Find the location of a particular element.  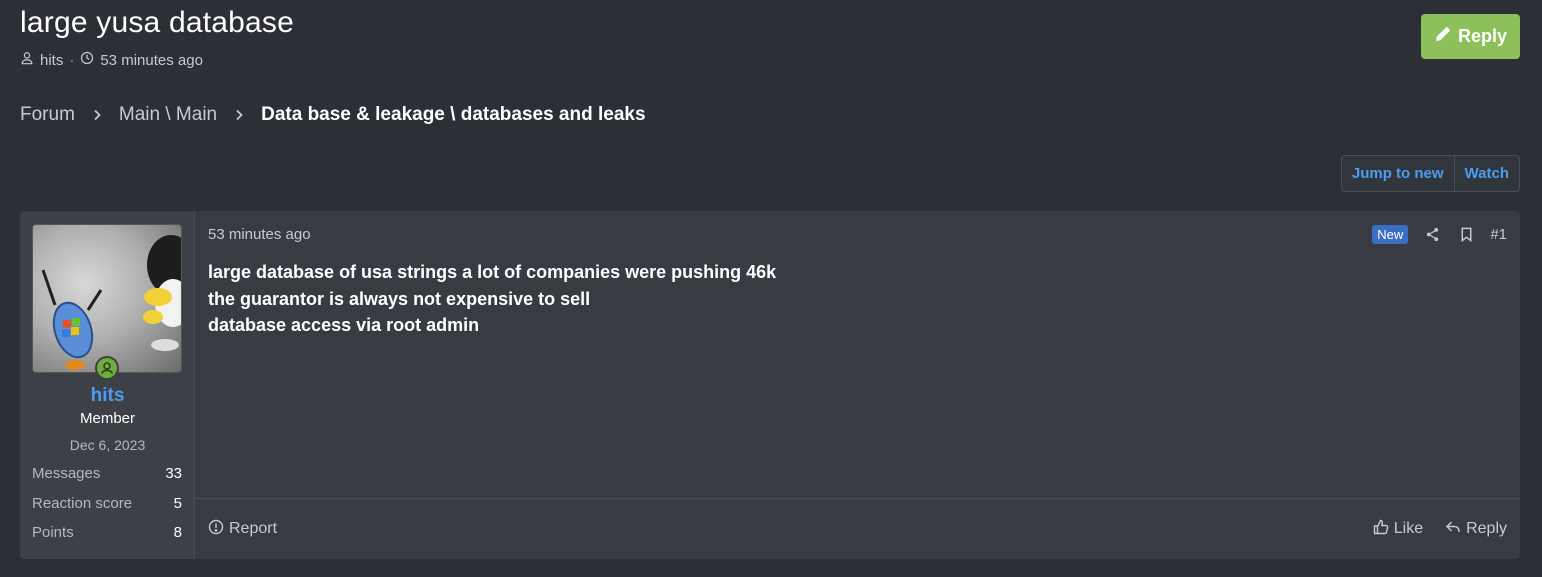

like-link: Like is located at coordinates (1398, 529).